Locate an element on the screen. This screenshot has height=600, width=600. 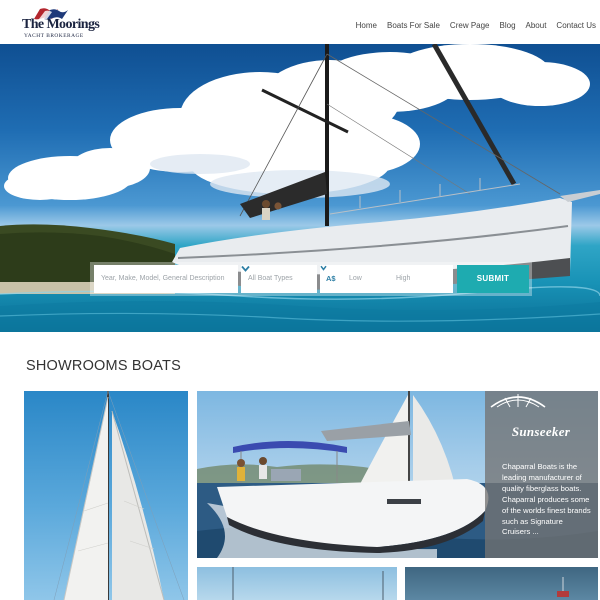
nav-about: About is located at coordinates (536, 25).